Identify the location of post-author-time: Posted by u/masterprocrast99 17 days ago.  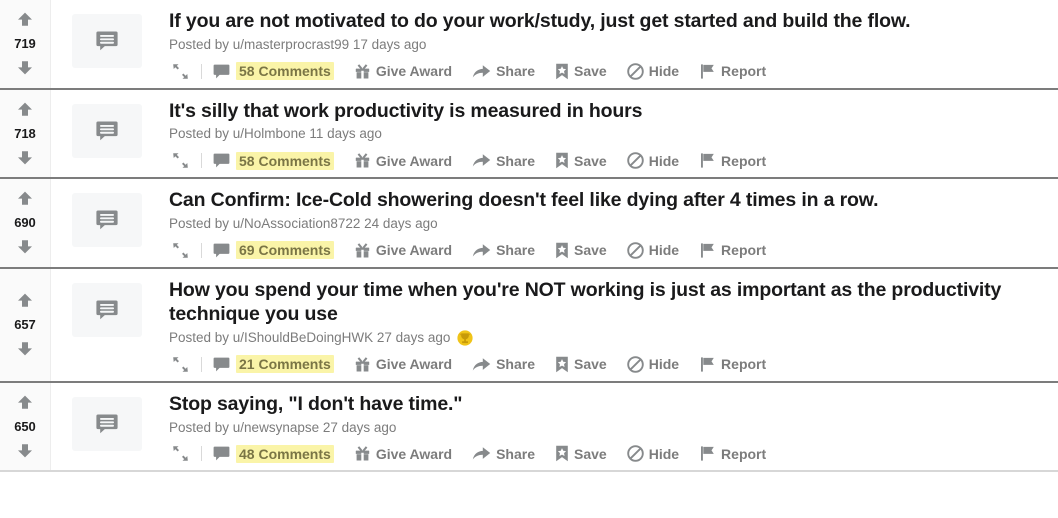
(297, 45).